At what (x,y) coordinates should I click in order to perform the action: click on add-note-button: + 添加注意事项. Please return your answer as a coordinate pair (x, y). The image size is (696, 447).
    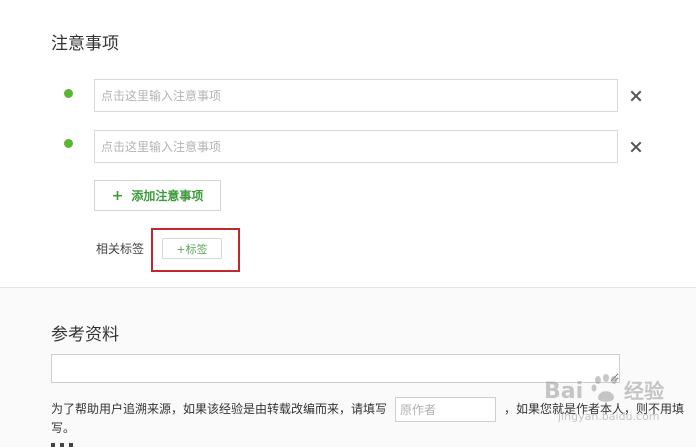
    Looking at the image, I should click on (157, 195).